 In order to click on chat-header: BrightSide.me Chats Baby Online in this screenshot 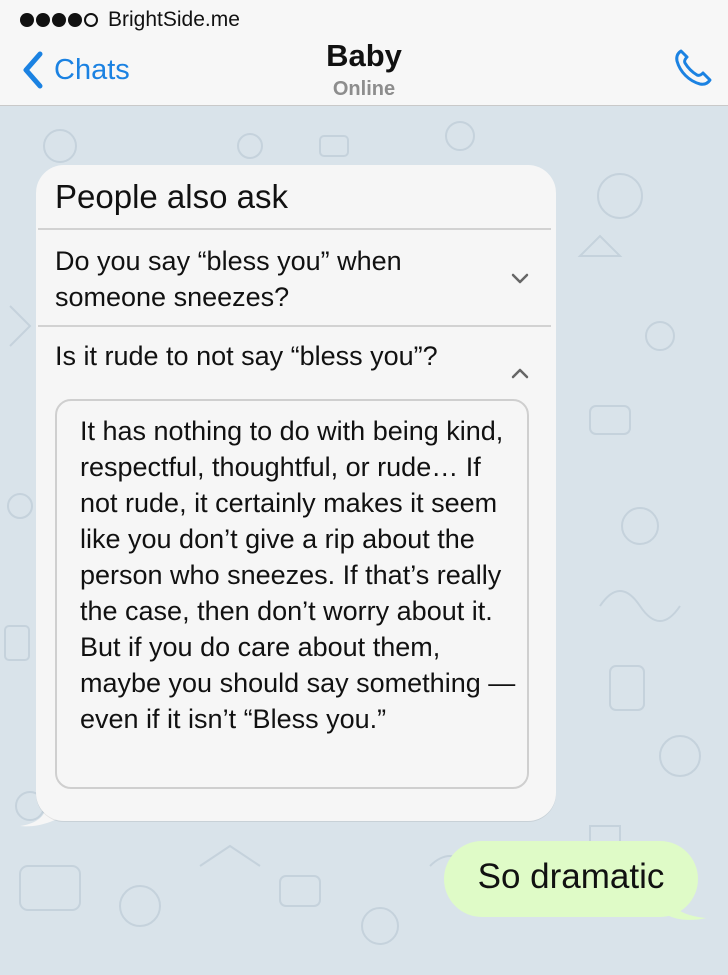, I will do `click(364, 53)`.